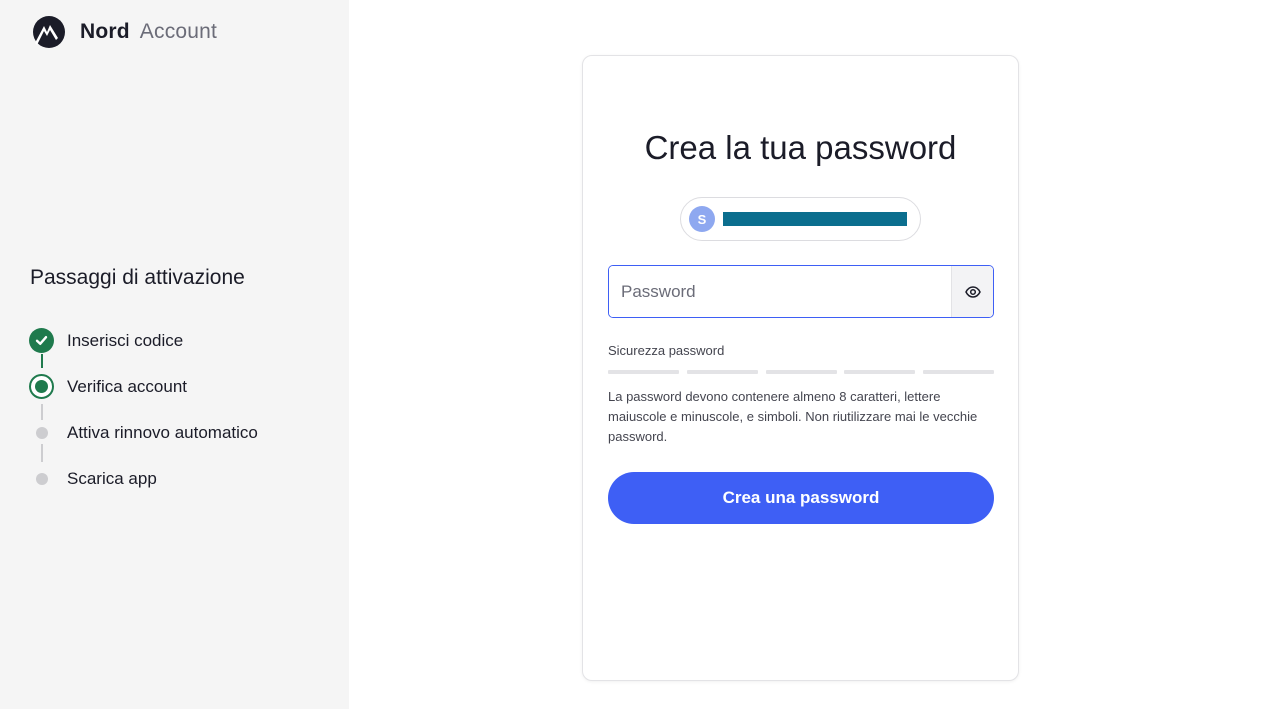 The image size is (1280, 709). What do you see at coordinates (162, 432) in the screenshot?
I see `step-label: Attiva rinnovo automatico` at bounding box center [162, 432].